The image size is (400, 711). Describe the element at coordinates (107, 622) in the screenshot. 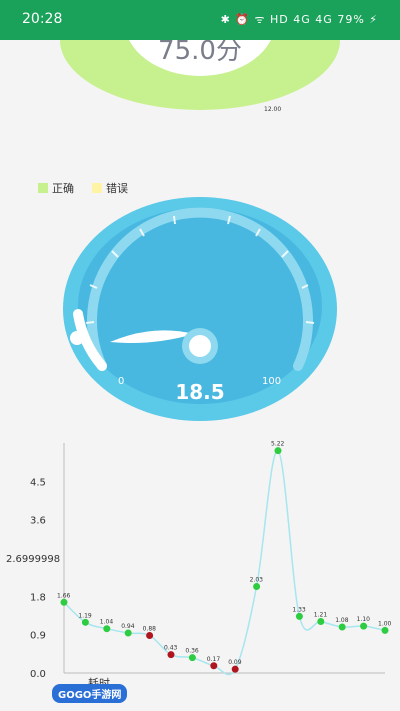

I see `data-label: 1.04` at that location.